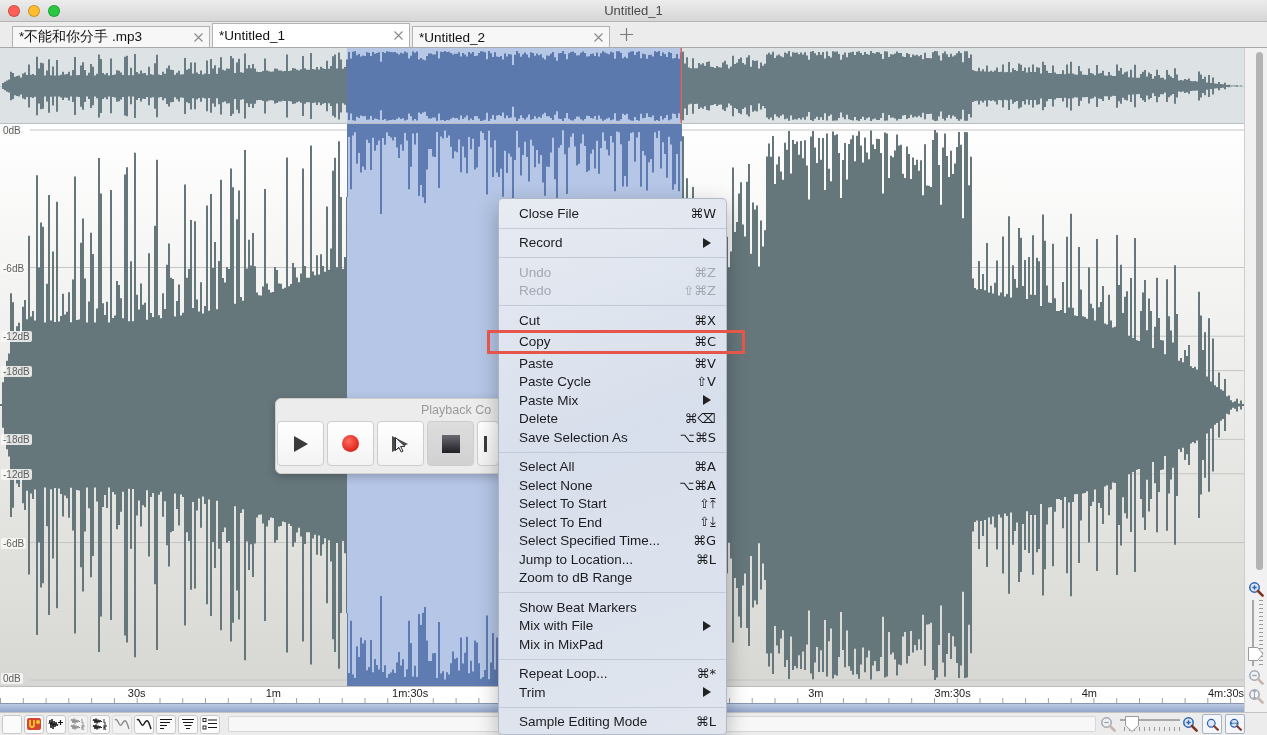 This screenshot has height=735, width=1267. Describe the element at coordinates (410, 693) in the screenshot. I see `time-label: 1m:30s` at that location.